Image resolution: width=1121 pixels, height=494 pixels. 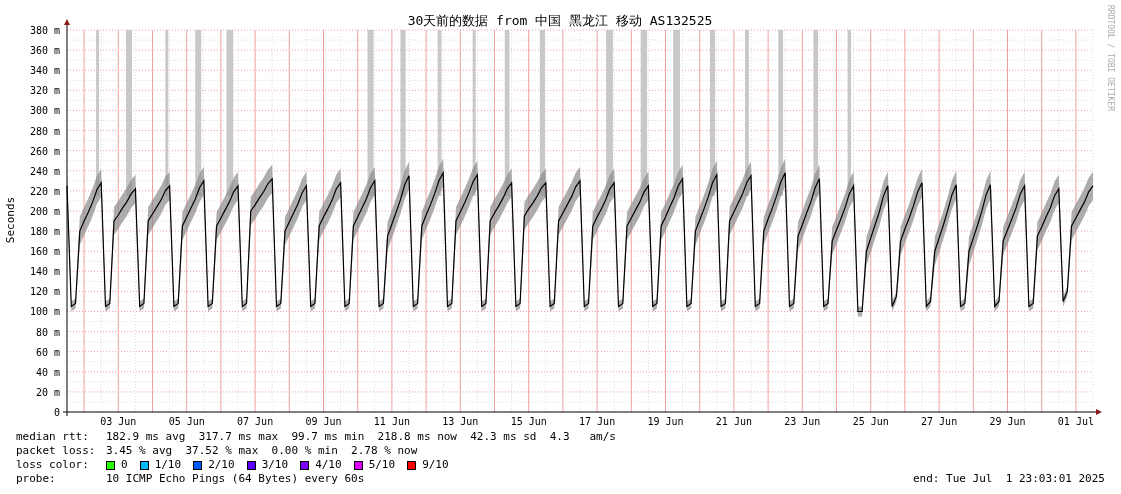 I want to click on y-tick-label: 100 m, so click(x=44, y=312).